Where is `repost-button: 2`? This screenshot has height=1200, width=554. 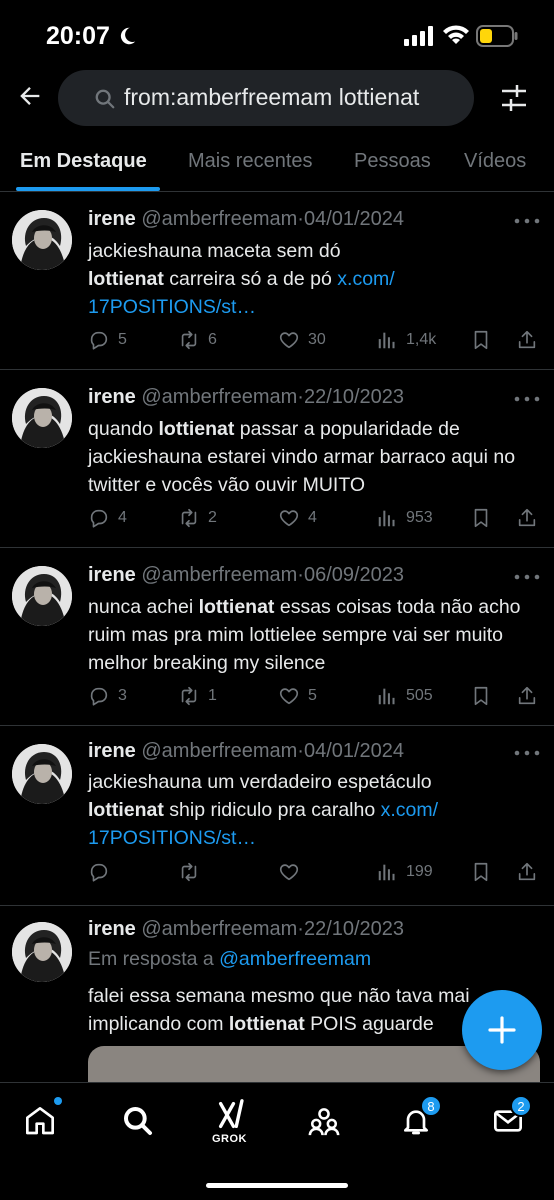 repost-button: 2 is located at coordinates (197, 518).